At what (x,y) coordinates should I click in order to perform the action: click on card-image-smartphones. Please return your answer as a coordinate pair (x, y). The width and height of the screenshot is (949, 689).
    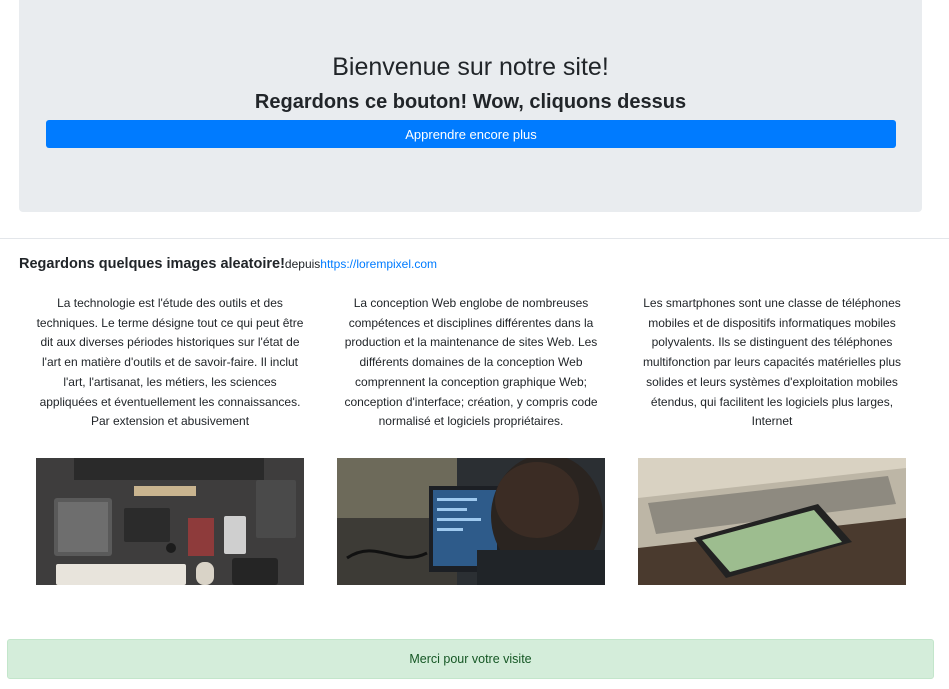
    Looking at the image, I should click on (772, 521).